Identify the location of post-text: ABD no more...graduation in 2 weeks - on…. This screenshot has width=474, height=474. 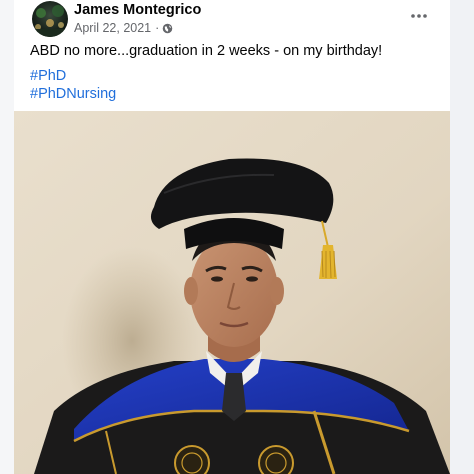
(206, 51).